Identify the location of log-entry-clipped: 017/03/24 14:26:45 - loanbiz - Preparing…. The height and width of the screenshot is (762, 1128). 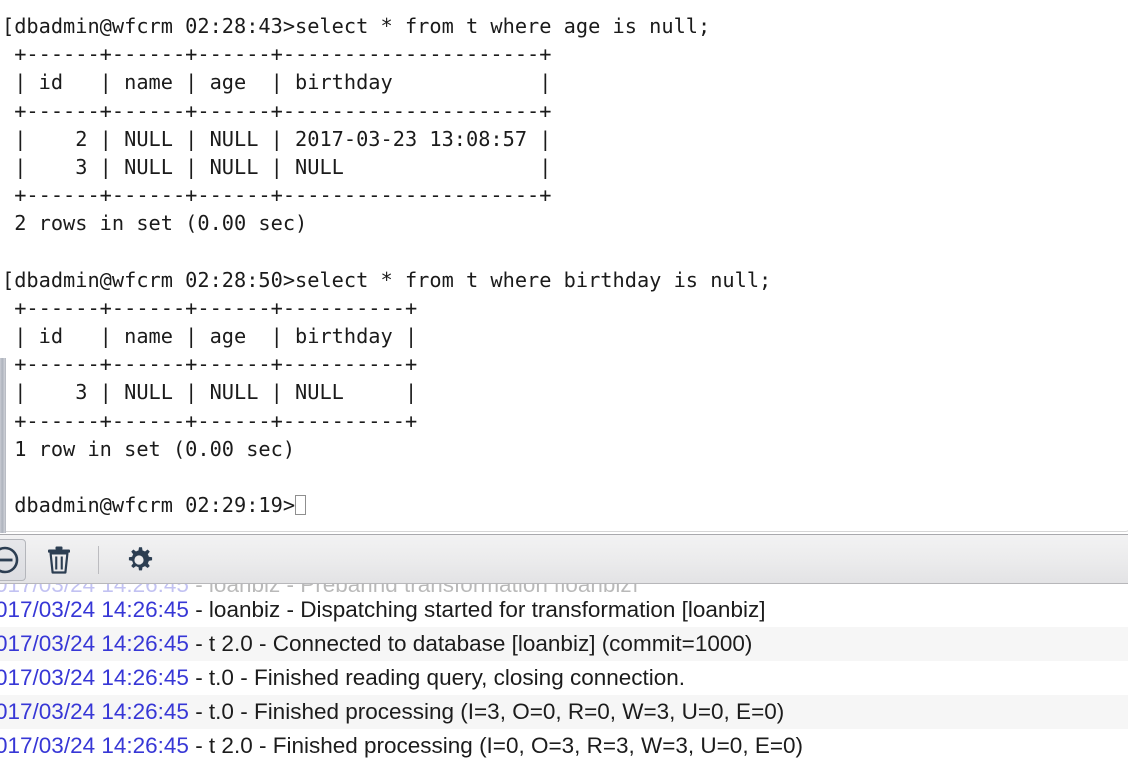
(564, 588).